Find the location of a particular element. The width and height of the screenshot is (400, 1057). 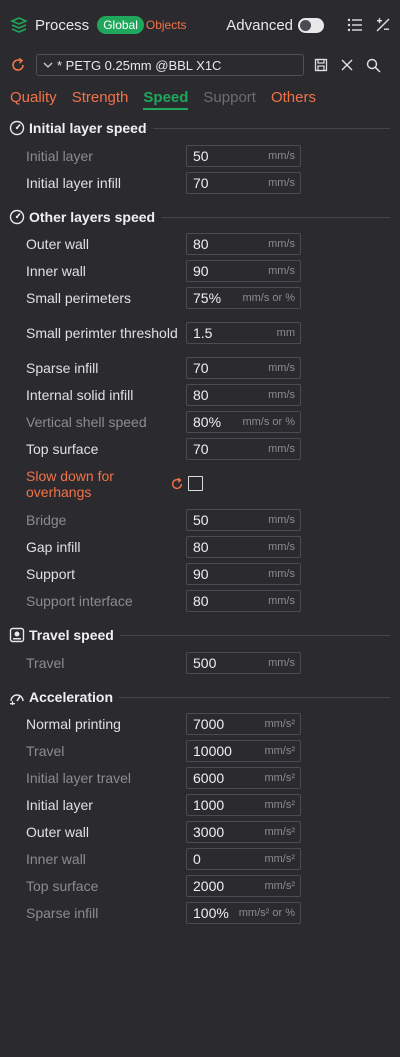

compare-icon is located at coordinates (383, 25).